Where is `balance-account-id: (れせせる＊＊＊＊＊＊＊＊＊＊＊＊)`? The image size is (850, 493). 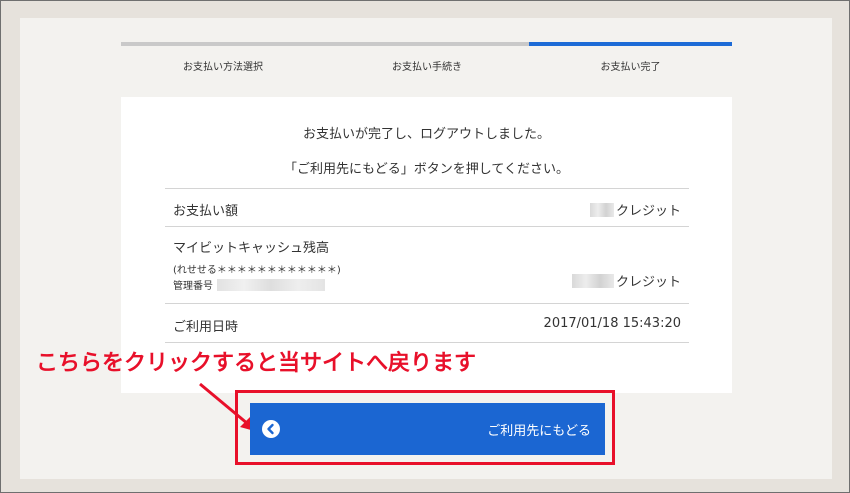
balance-account-id: (れせせる＊＊＊＊＊＊＊＊＊＊＊＊) is located at coordinates (257, 270).